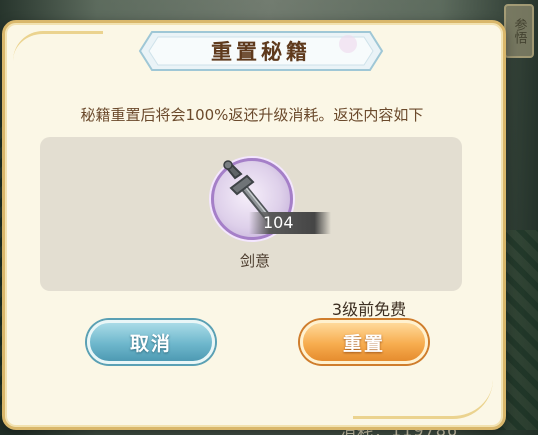  Describe the element at coordinates (58, 46) in the screenshot. I see `corner-ornament-top` at that location.